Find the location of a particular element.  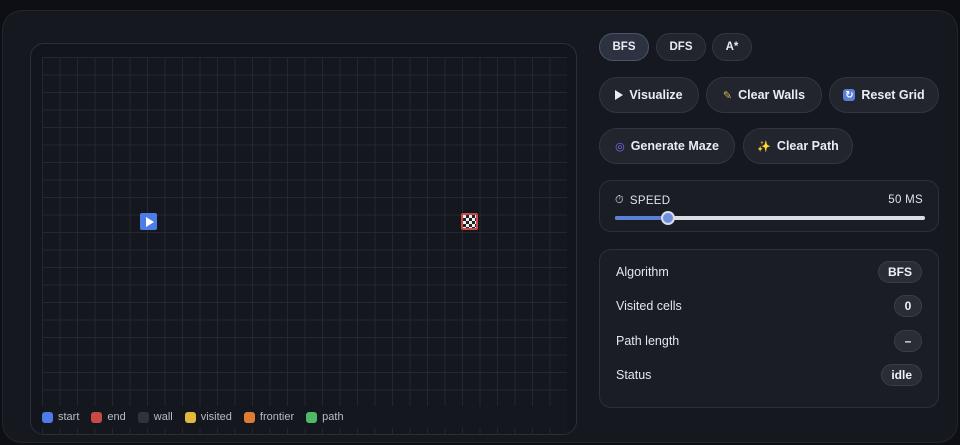

legend-item-start: start is located at coordinates (60, 417).